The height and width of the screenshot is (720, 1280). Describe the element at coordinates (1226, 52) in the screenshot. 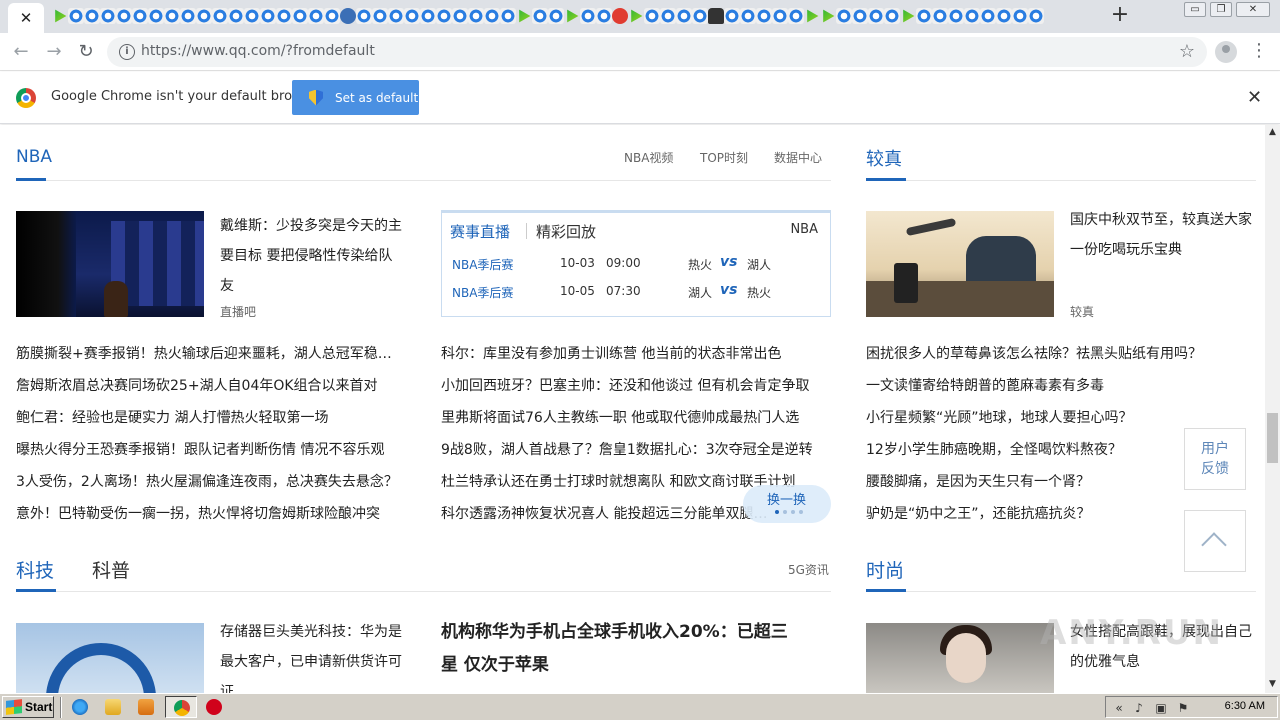

I see `profile-avatar-icon` at that location.